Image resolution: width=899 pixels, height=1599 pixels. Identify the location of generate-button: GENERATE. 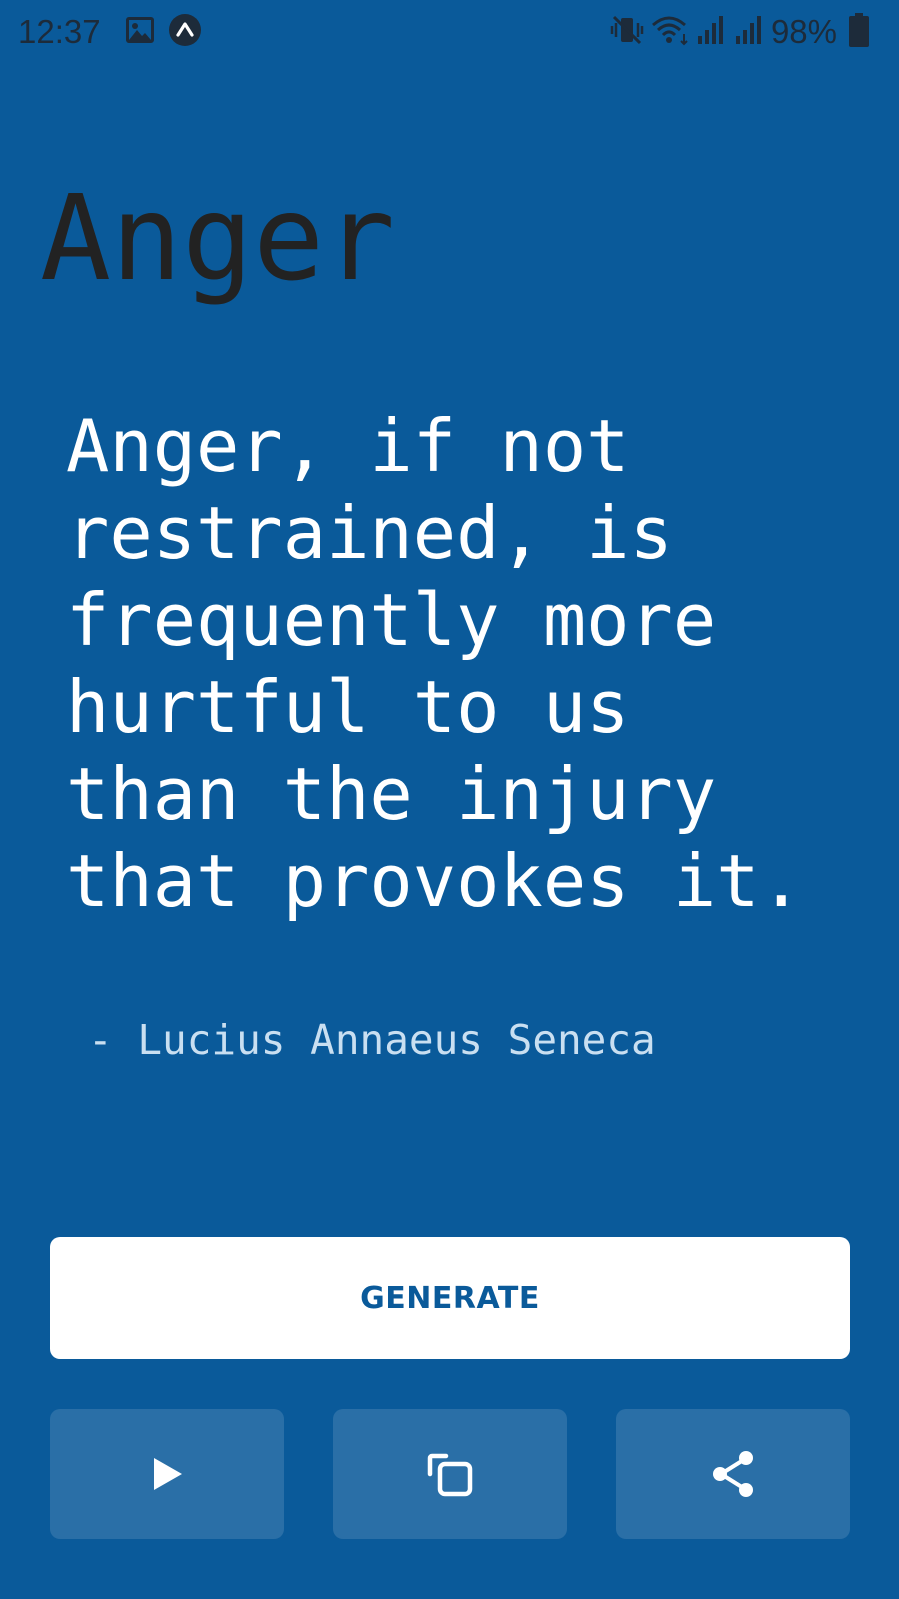
(450, 1298).